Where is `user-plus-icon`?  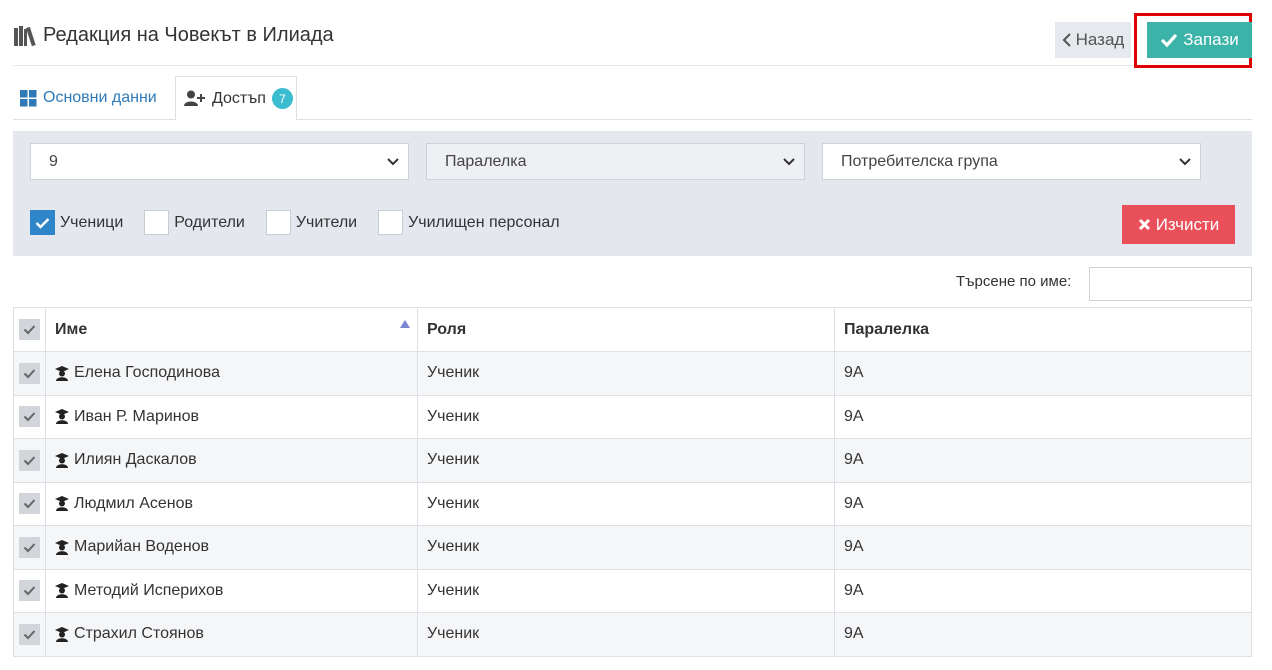 user-plus-icon is located at coordinates (194, 98).